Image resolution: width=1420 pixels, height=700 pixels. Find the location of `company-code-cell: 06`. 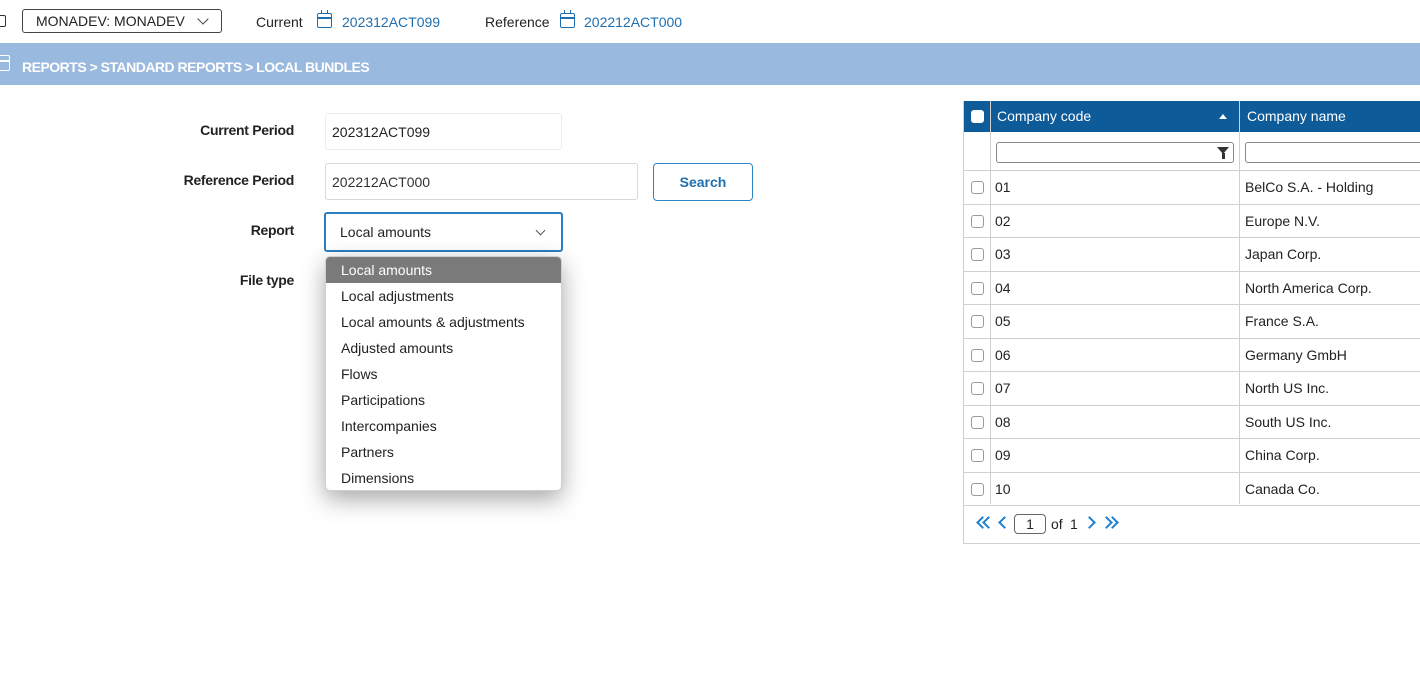

company-code-cell: 06 is located at coordinates (1003, 354).